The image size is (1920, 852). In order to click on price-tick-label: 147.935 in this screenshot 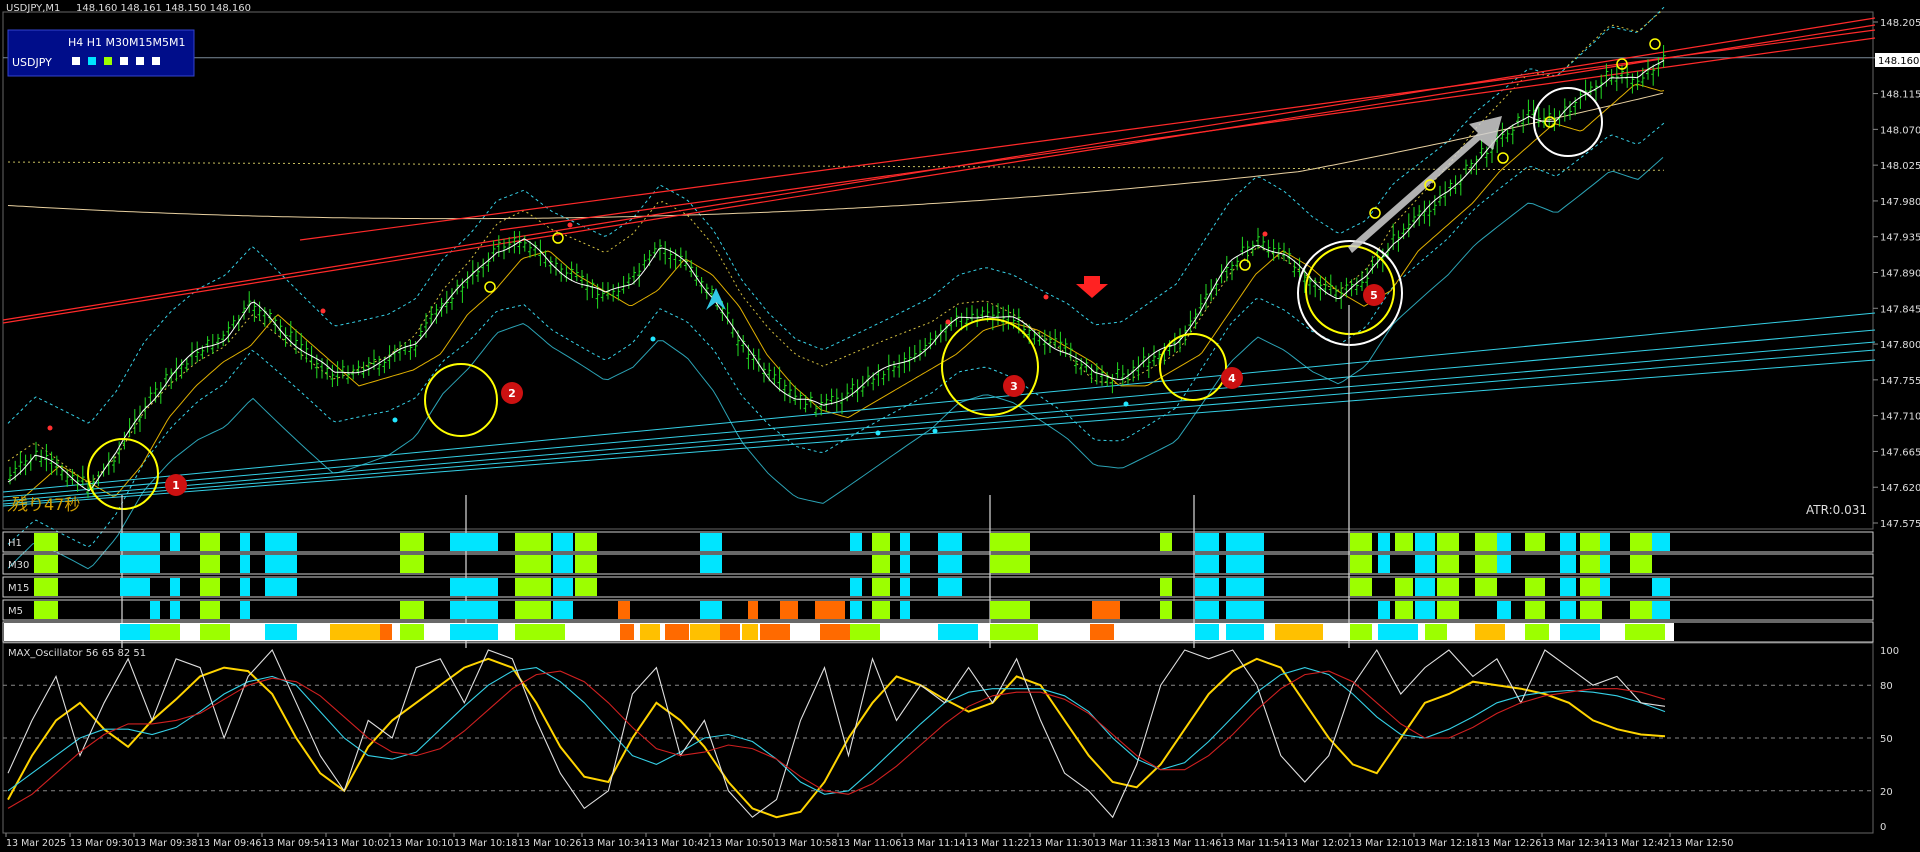, I will do `click(1900, 238)`.